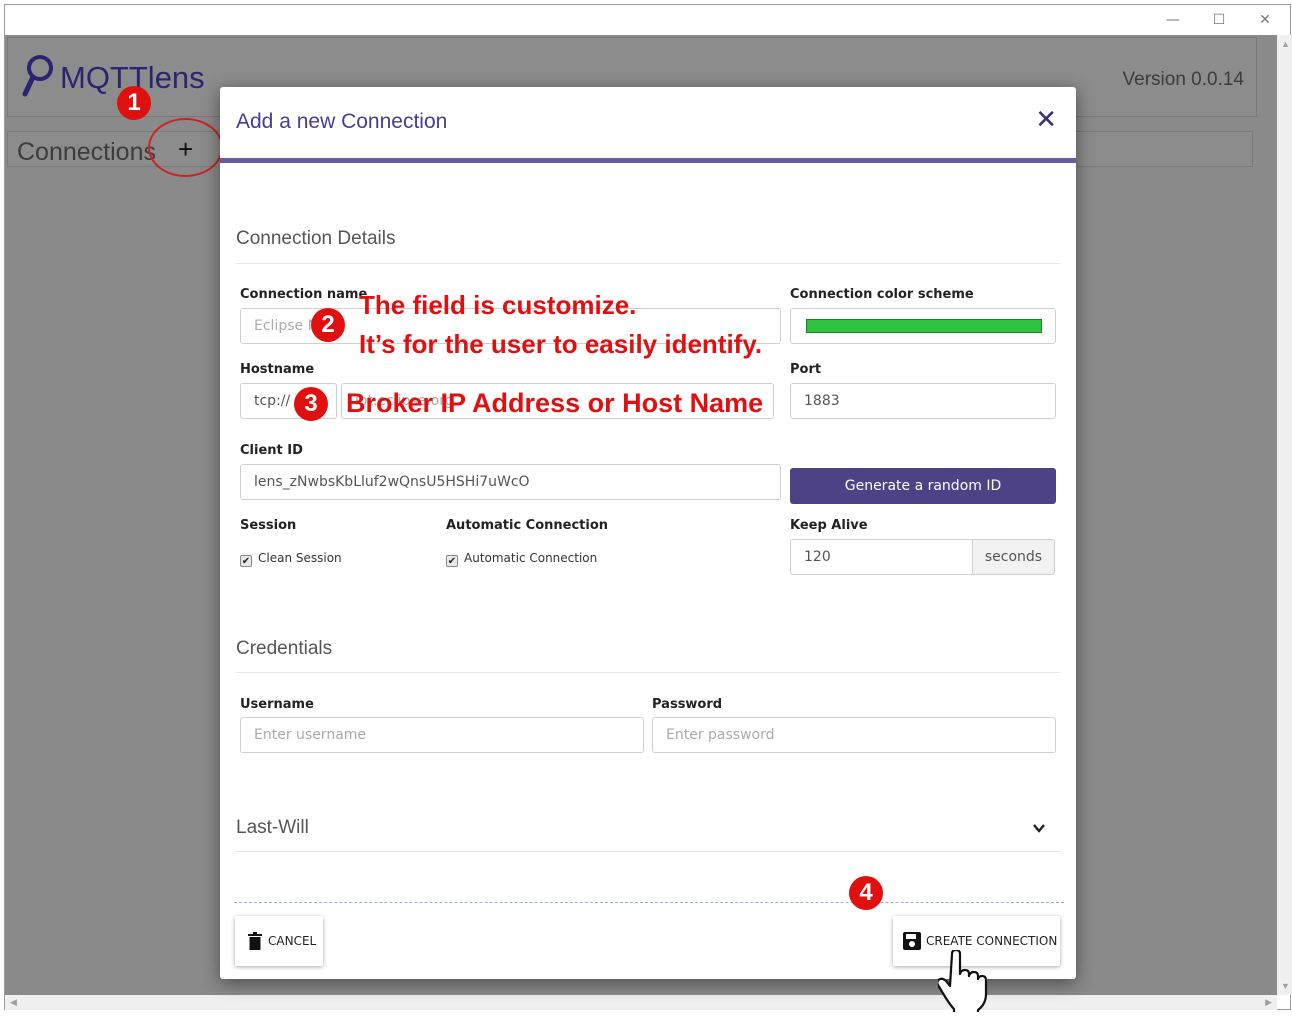 The image size is (1292, 1017). I want to click on add-button-highlight-circle, so click(185, 147).